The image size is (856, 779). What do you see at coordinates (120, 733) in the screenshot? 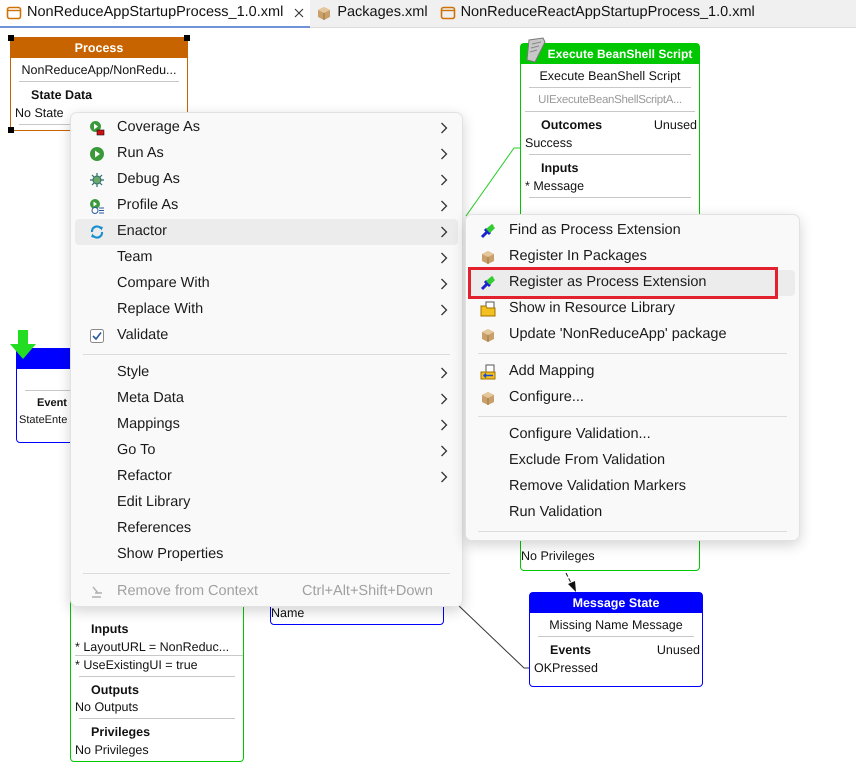
I see `section-heading: Privileges` at bounding box center [120, 733].